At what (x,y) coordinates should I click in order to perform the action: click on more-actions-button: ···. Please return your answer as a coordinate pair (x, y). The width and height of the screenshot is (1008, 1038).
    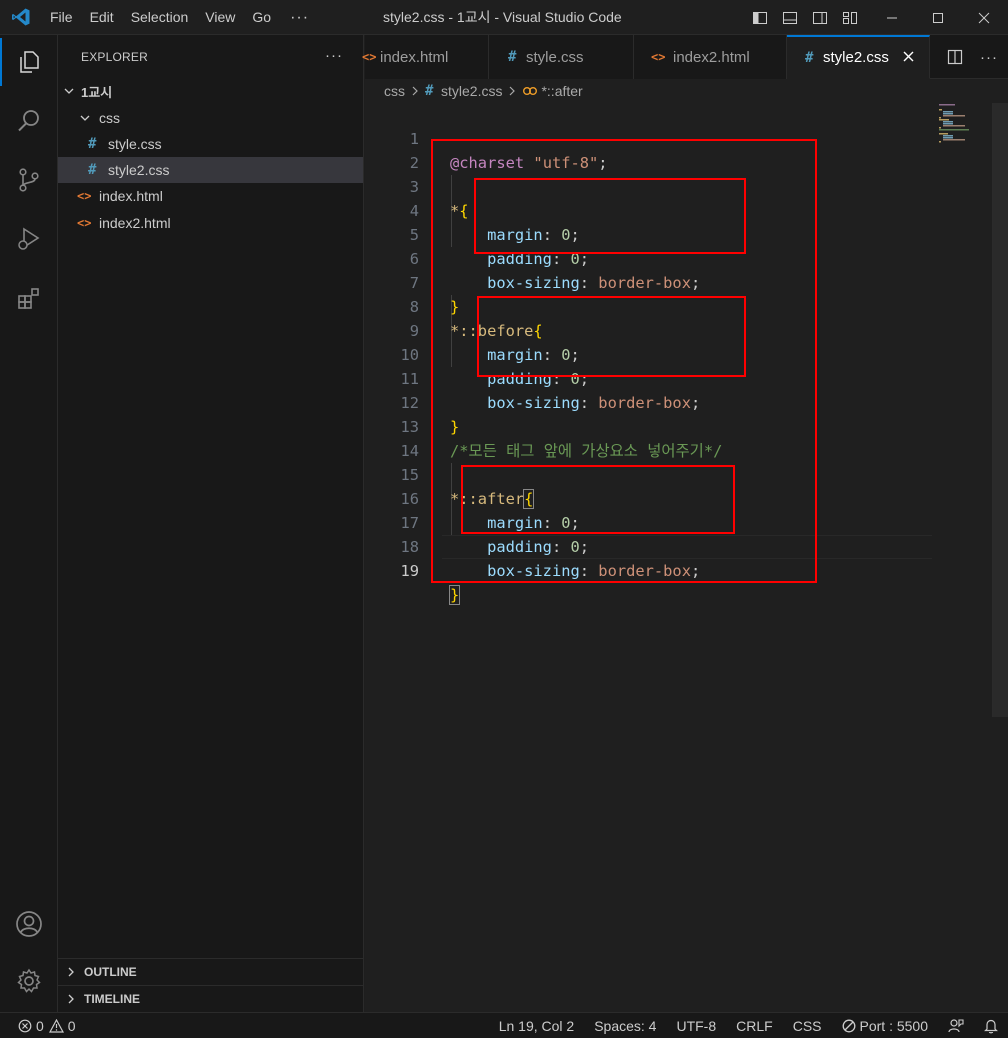
    Looking at the image, I should click on (989, 57).